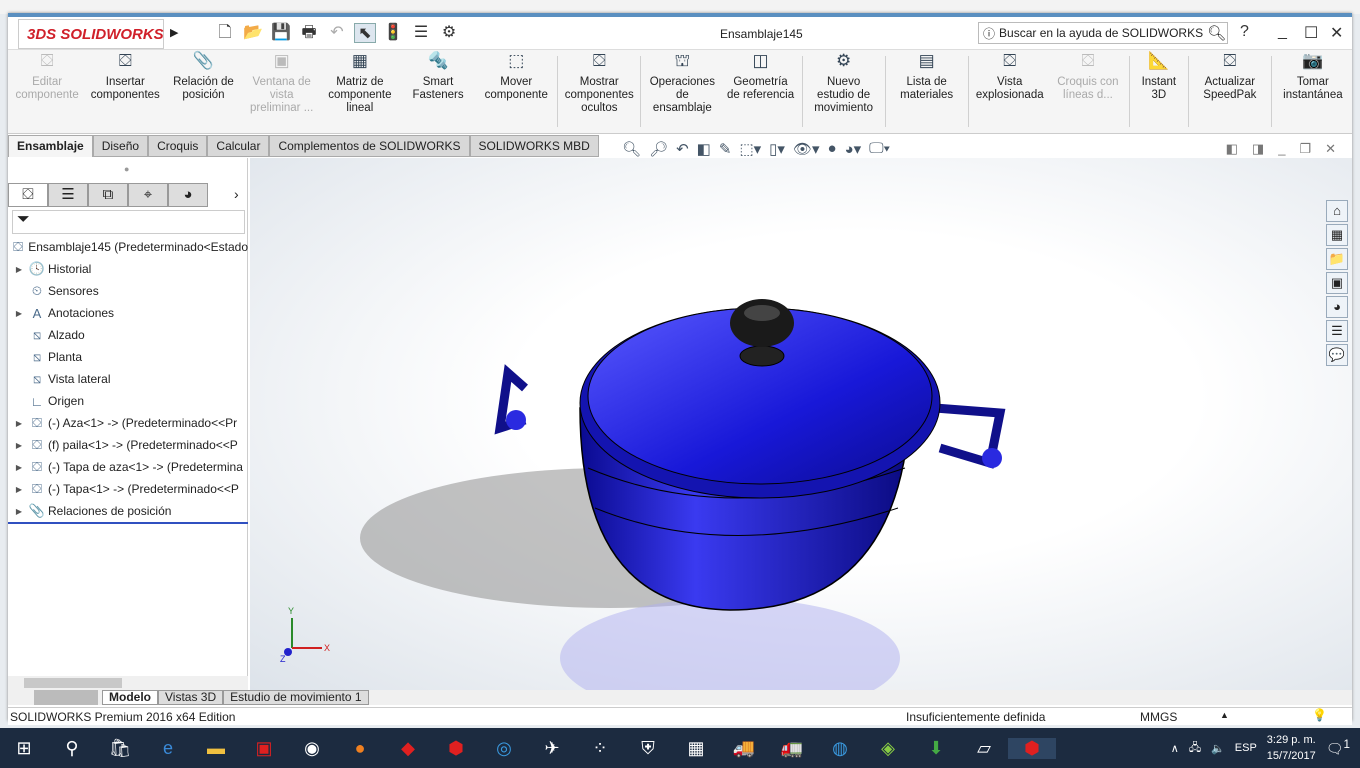  Describe the element at coordinates (337, 33) in the screenshot. I see `undo-icon: ↶` at that location.